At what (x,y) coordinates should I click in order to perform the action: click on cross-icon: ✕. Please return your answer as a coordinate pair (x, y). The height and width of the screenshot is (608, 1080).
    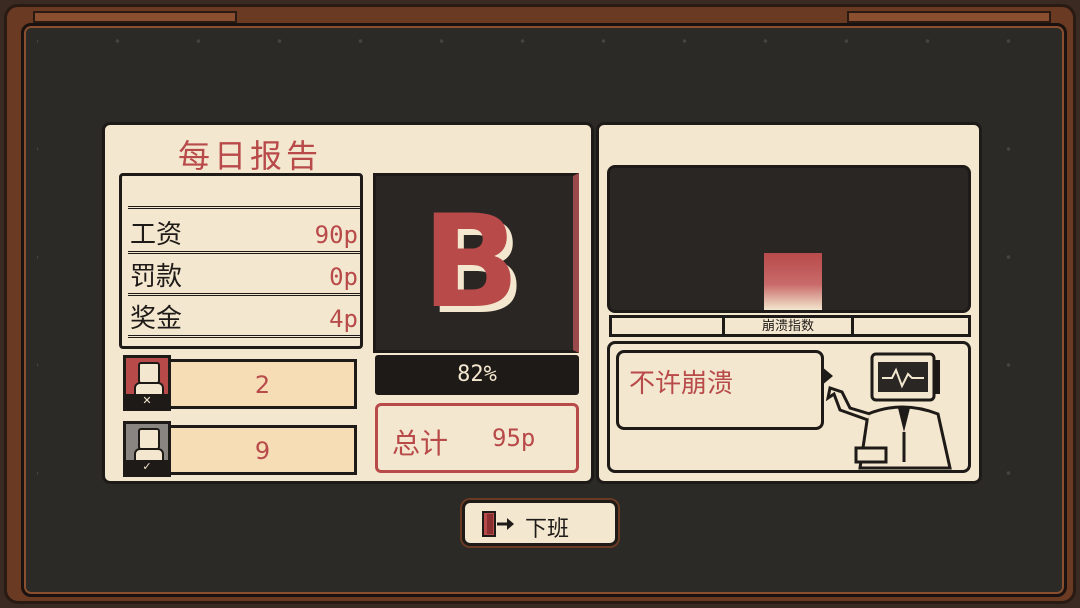
    Looking at the image, I should click on (147, 401).